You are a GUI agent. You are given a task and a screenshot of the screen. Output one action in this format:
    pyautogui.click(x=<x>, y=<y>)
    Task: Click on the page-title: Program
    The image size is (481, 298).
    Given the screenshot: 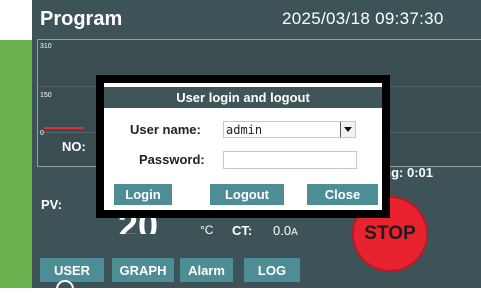 What is the action you would take?
    pyautogui.click(x=81, y=19)
    